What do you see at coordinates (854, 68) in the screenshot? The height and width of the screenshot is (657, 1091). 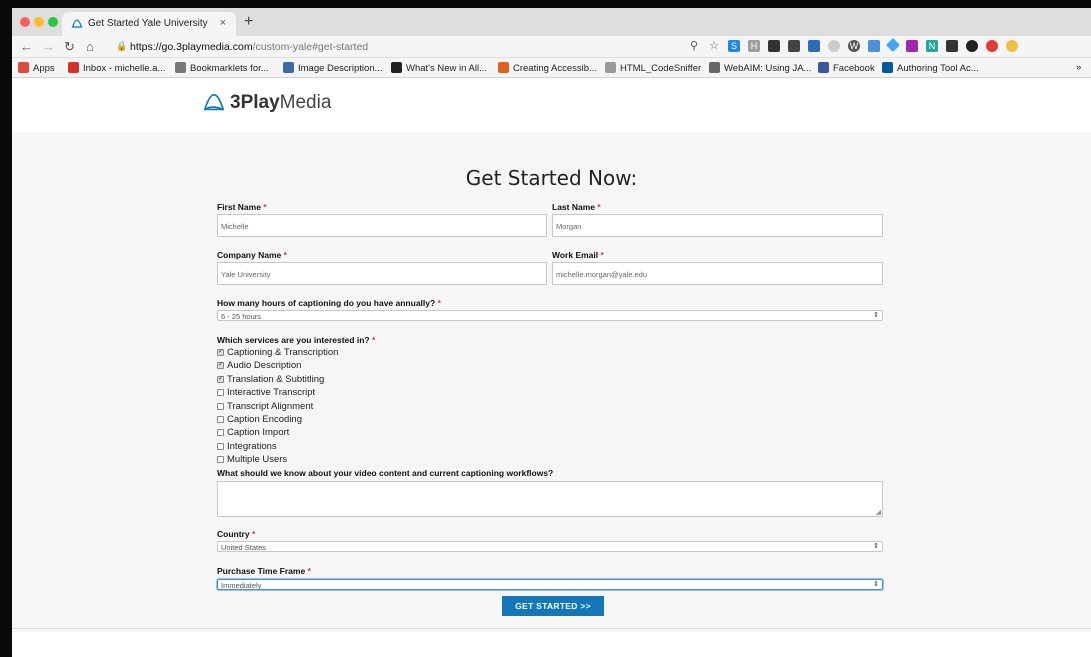 I see `bookmark-label: Facebook` at bounding box center [854, 68].